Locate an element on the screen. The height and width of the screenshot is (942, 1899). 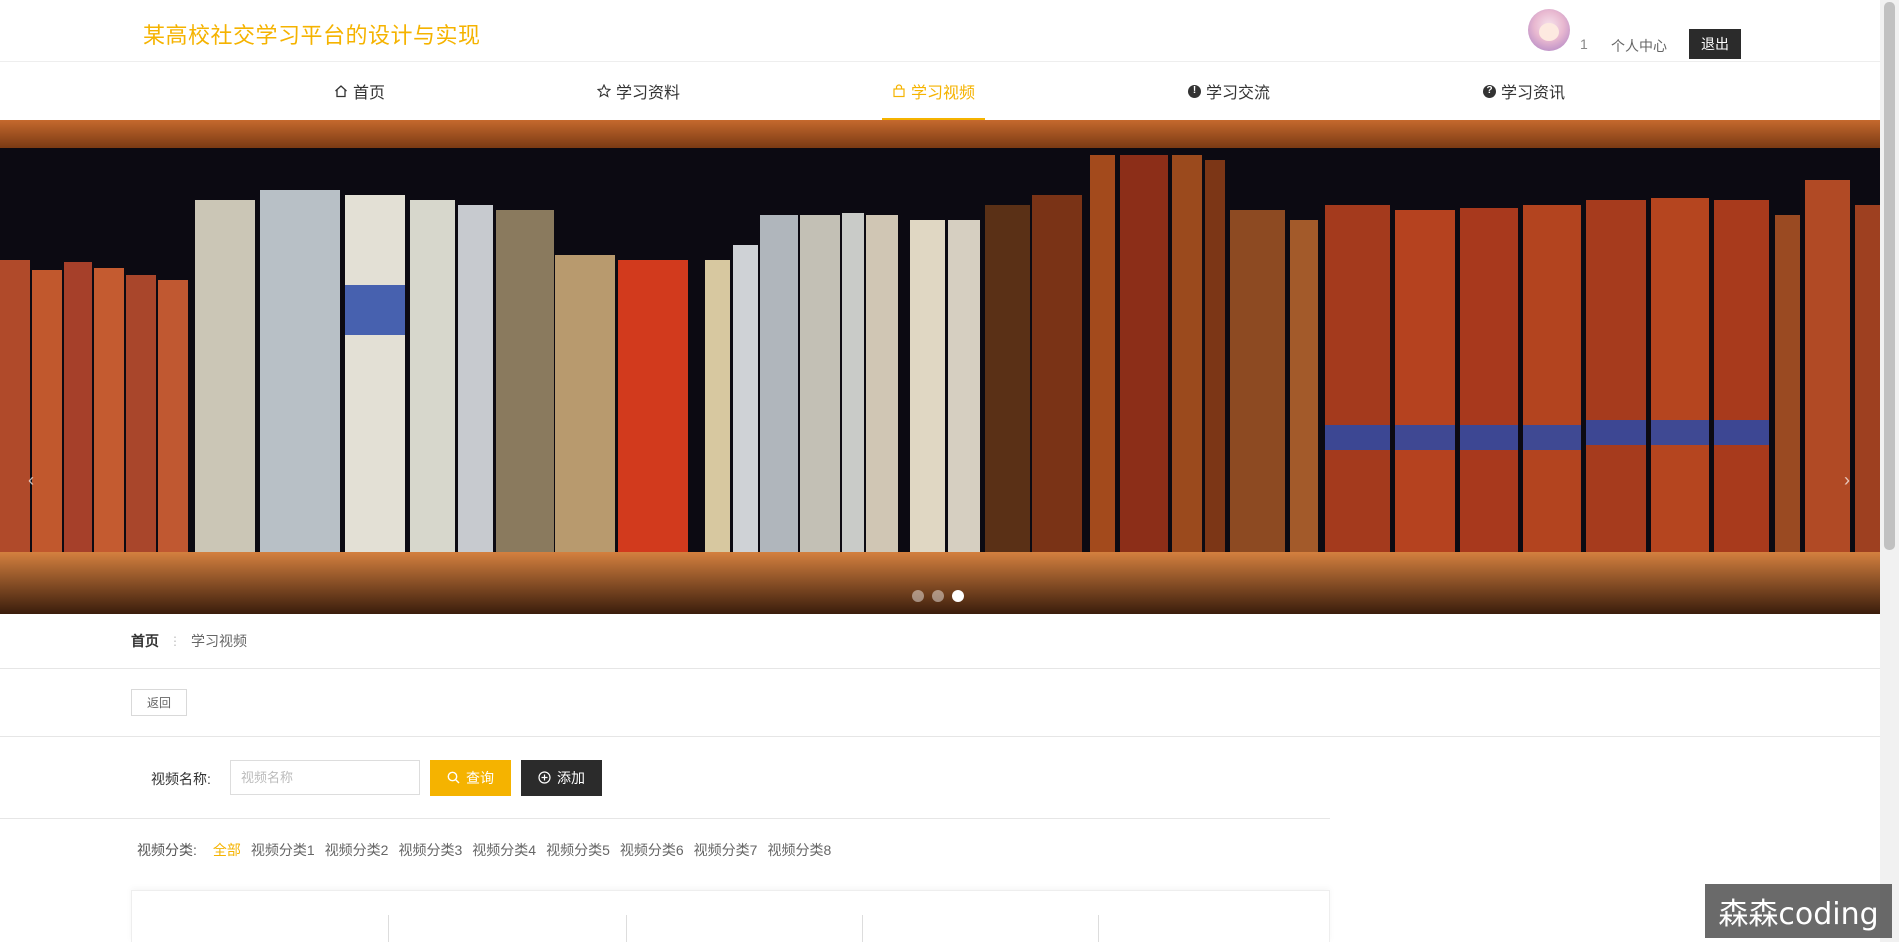
breadcrumb: 首页 ⋮ 学习视频 is located at coordinates (189, 641).